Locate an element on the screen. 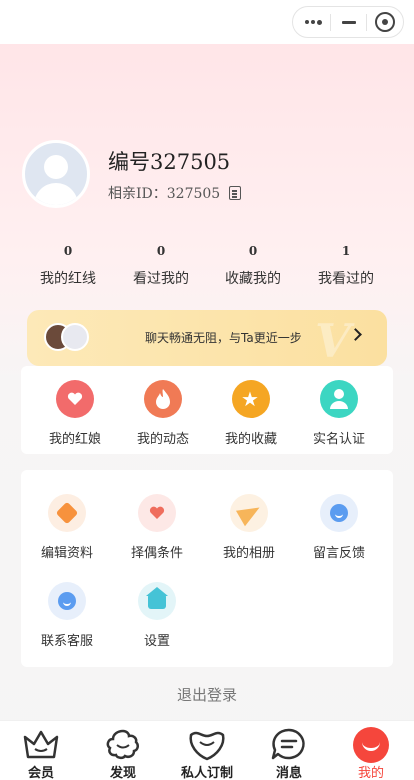 The image size is (414, 780). star-icon: ★ is located at coordinates (251, 399).